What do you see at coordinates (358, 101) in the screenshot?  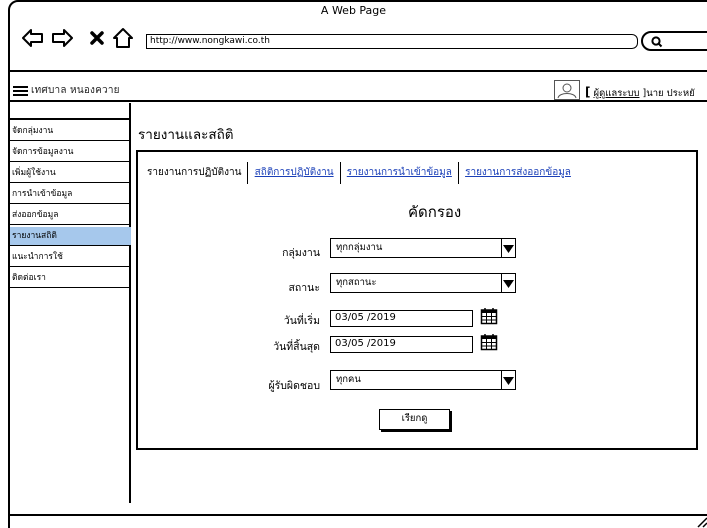 I see `header-divider` at bounding box center [358, 101].